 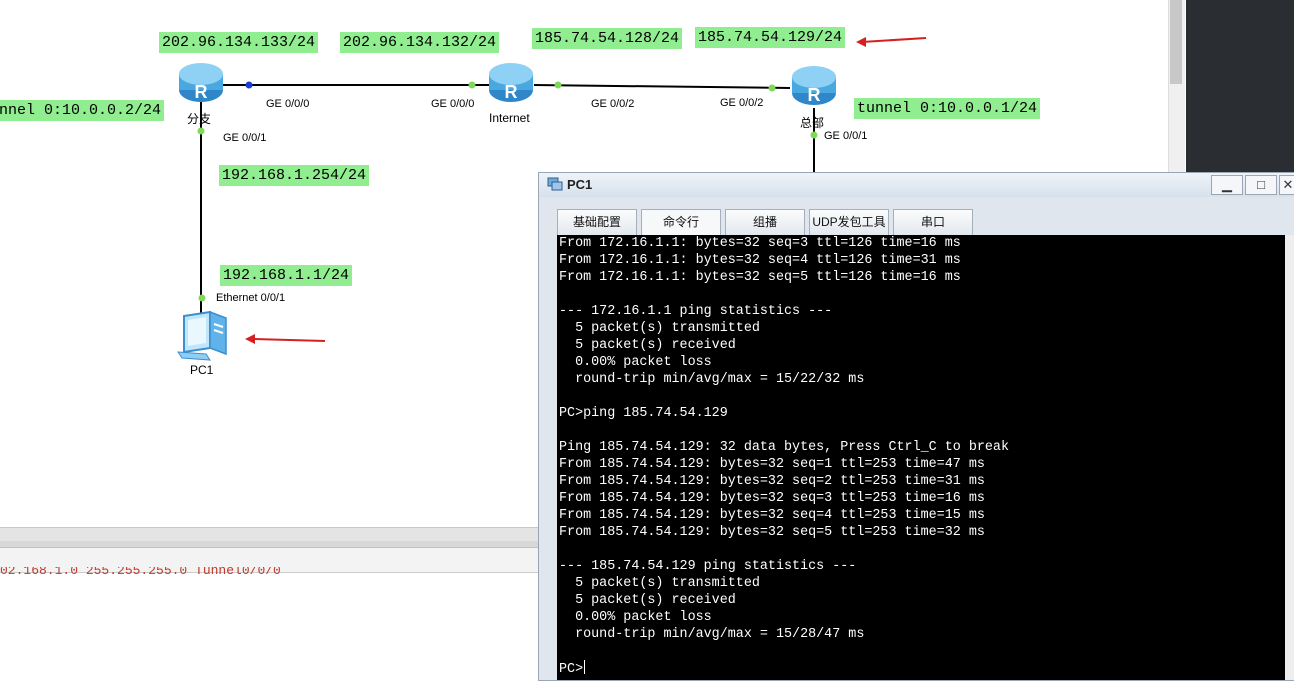 What do you see at coordinates (765, 222) in the screenshot?
I see `tab-multicast: 组播` at bounding box center [765, 222].